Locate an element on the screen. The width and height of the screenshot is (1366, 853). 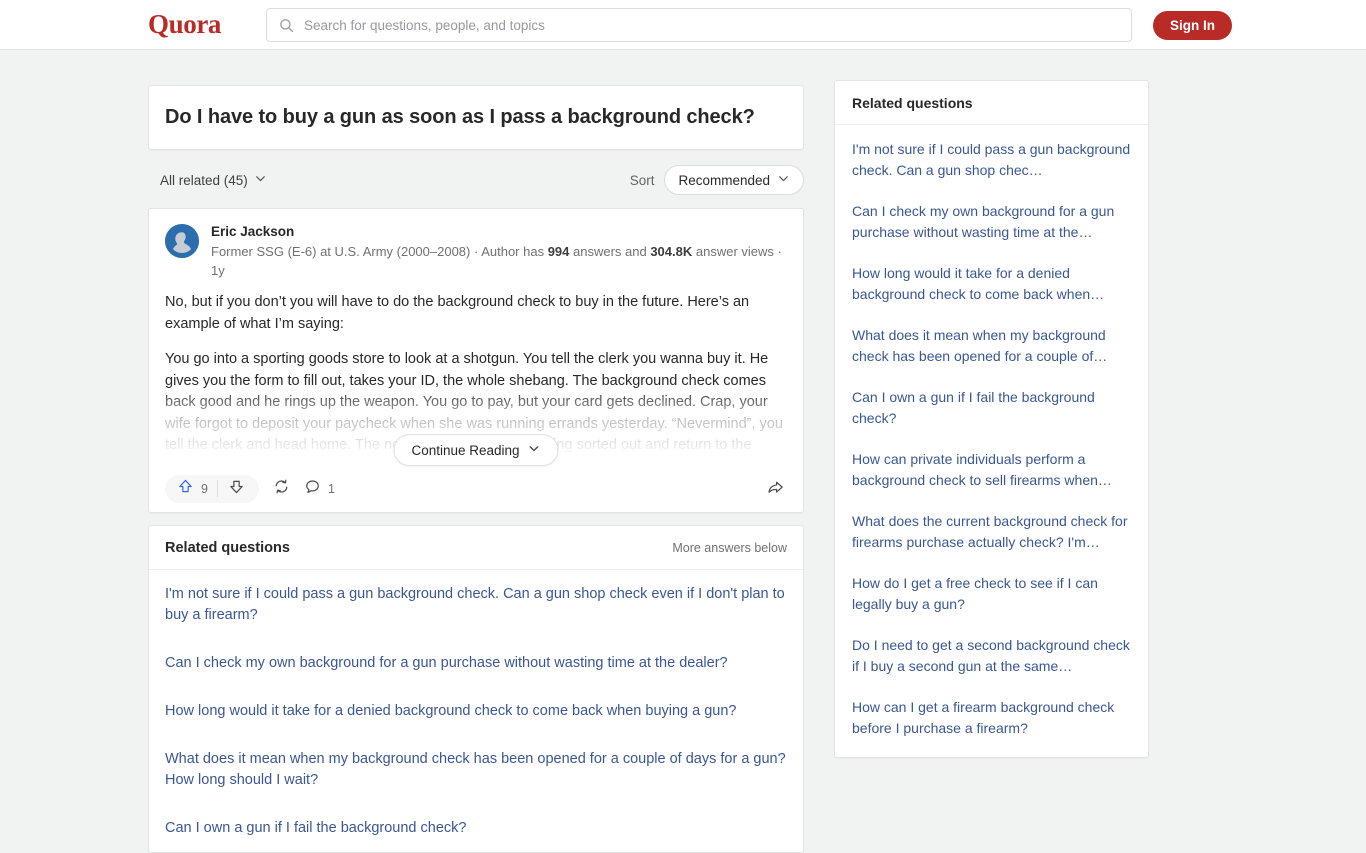
share-icon is located at coordinates (775, 491).